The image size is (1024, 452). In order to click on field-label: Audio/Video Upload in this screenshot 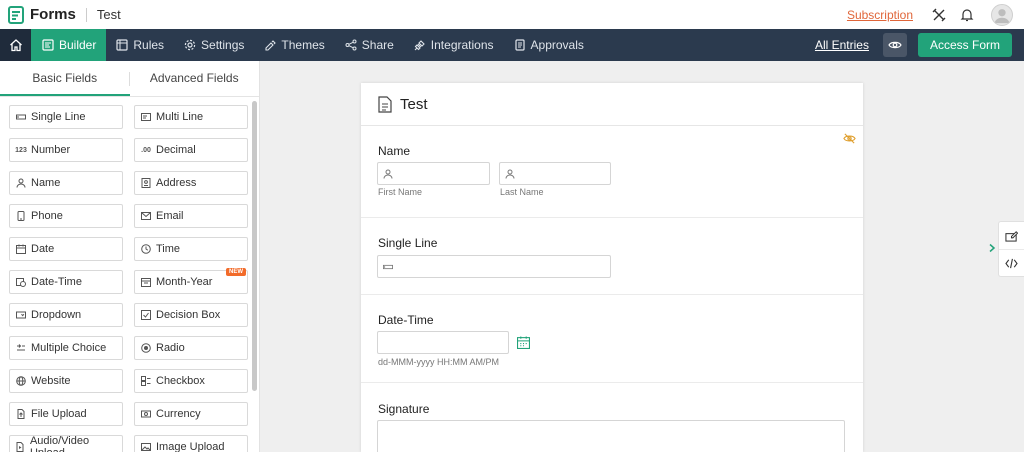, I will do `click(59, 443)`.